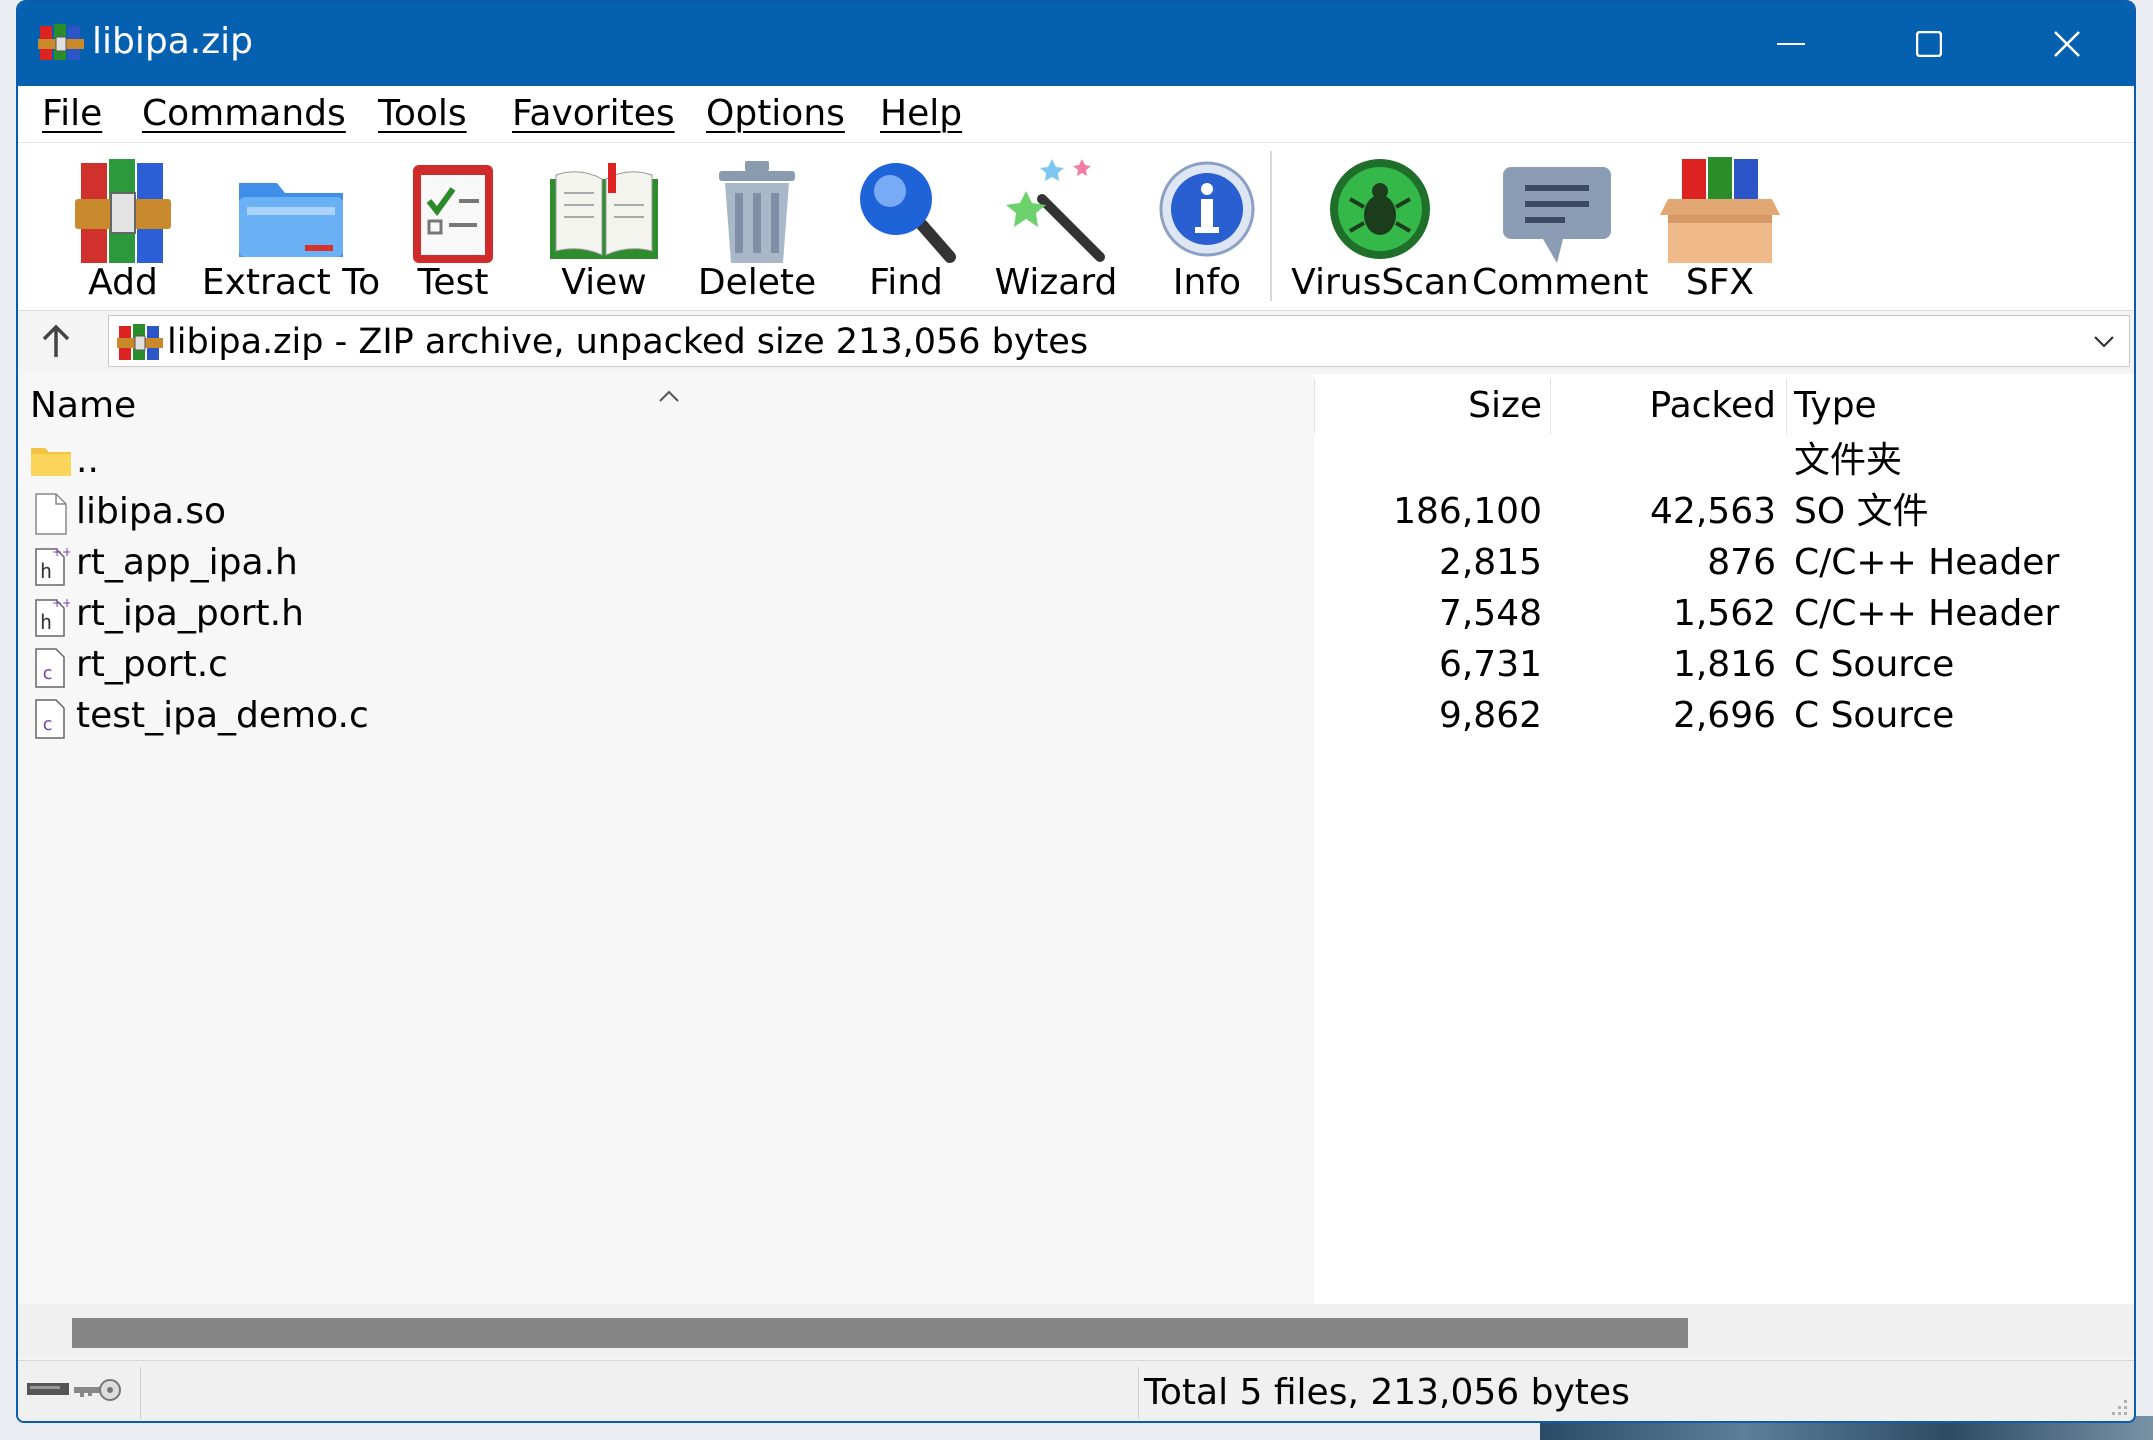  What do you see at coordinates (1724, 613) in the screenshot?
I see `file-packed: 1,562` at bounding box center [1724, 613].